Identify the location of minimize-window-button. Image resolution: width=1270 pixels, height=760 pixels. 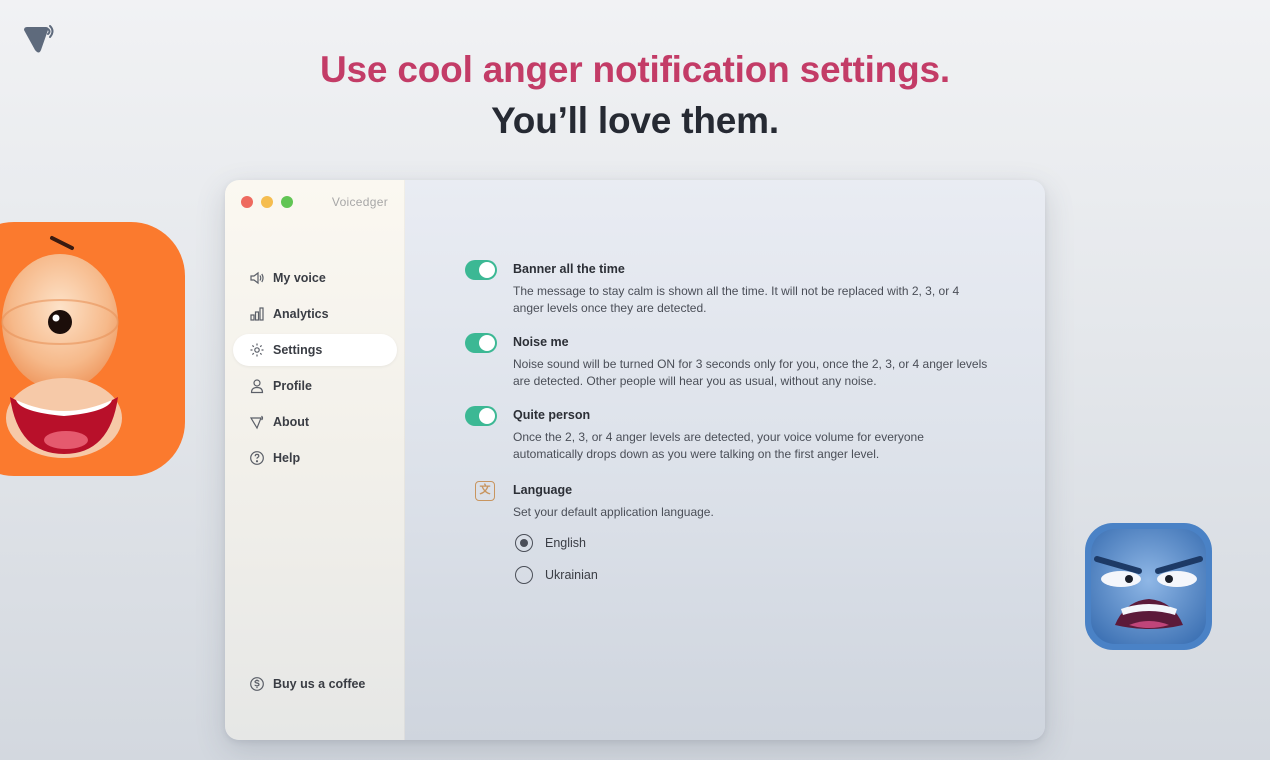
(267, 202).